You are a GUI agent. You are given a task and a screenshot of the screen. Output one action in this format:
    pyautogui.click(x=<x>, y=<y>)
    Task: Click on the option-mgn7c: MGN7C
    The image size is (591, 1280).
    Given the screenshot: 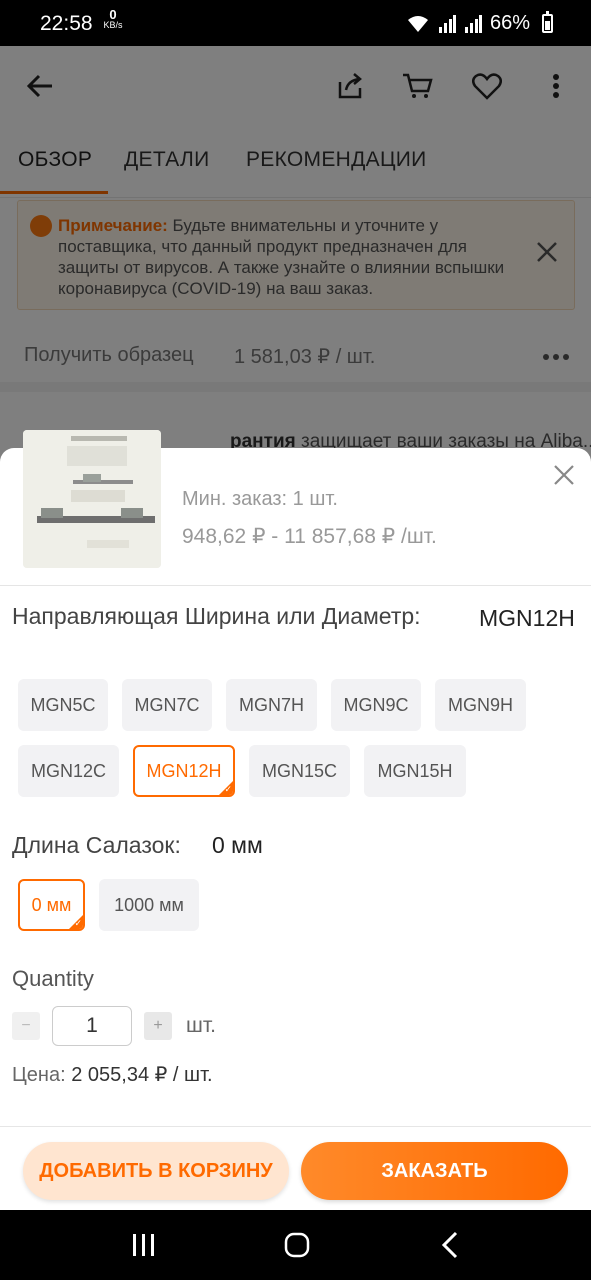 What is the action you would take?
    pyautogui.click(x=167, y=705)
    